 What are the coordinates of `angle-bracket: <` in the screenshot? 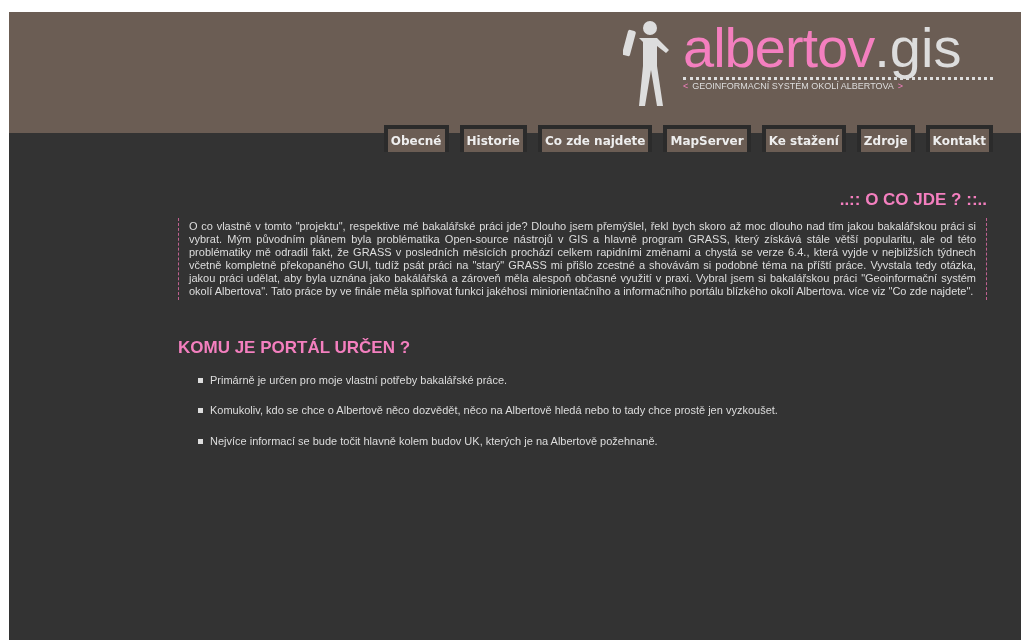 It's located at (686, 86).